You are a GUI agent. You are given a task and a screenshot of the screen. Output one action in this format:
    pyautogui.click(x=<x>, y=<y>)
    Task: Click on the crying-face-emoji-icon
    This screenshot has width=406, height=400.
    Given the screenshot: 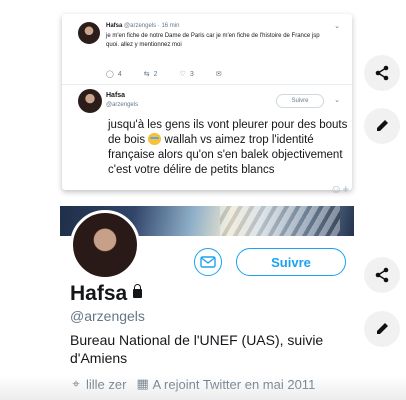 What is the action you would take?
    pyautogui.click(x=155, y=139)
    